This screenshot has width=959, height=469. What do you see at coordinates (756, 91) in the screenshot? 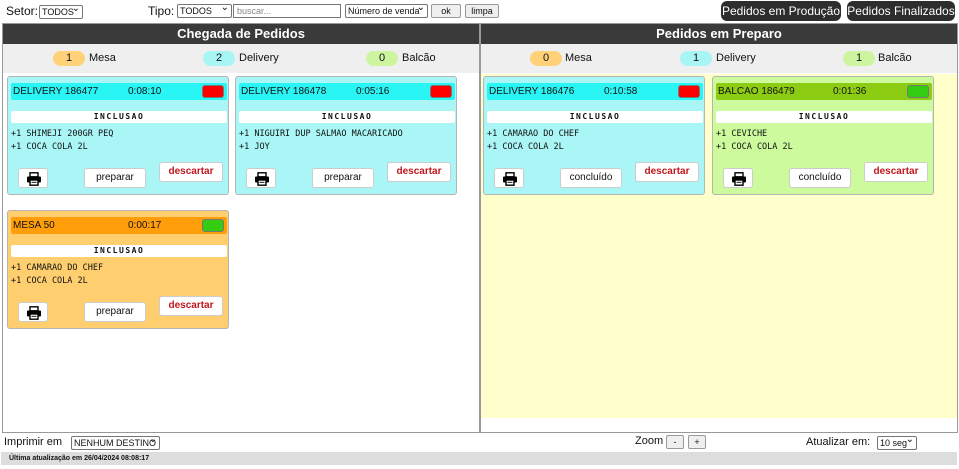
I see `order-number: BALCAO 186479` at bounding box center [756, 91].